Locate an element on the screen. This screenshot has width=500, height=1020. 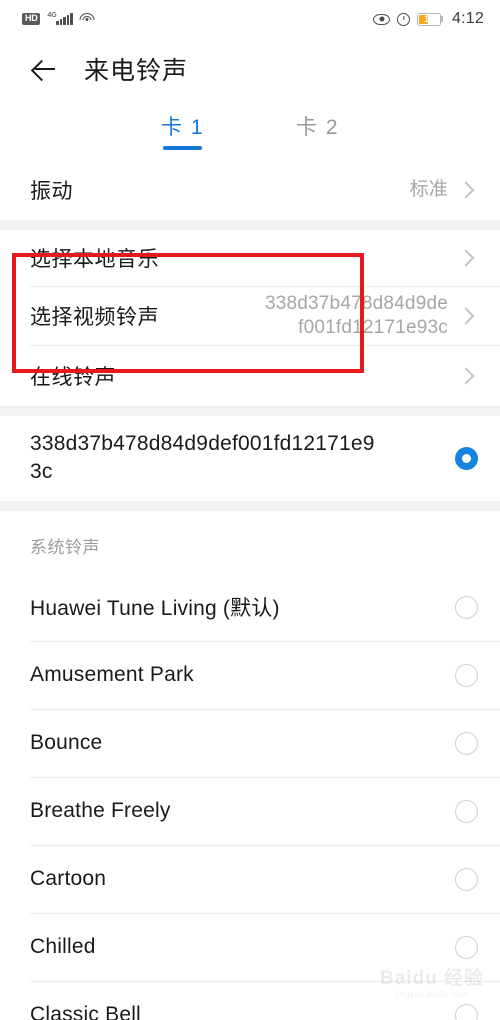
tone-name: Huawei Tune Living (默认) is located at coordinates (155, 609).